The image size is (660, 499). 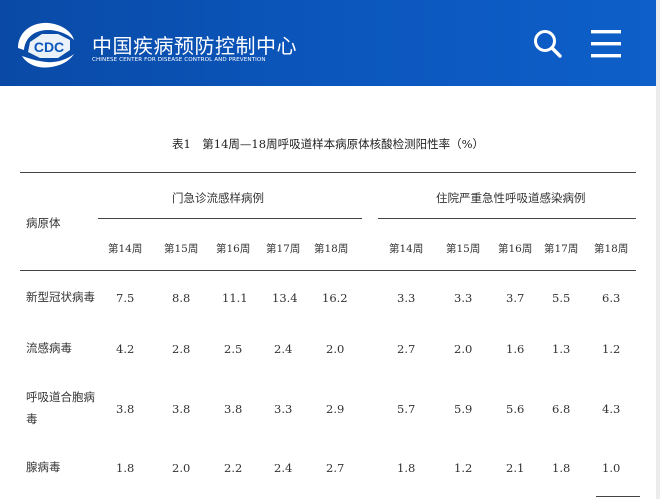 I want to click on table-cell: 4.2, so click(x=125, y=349).